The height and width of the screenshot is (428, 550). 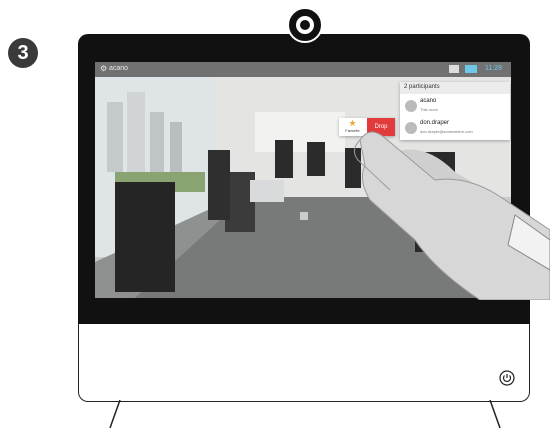 What do you see at coordinates (429, 109) in the screenshot?
I see `participant-detail: This room` at bounding box center [429, 109].